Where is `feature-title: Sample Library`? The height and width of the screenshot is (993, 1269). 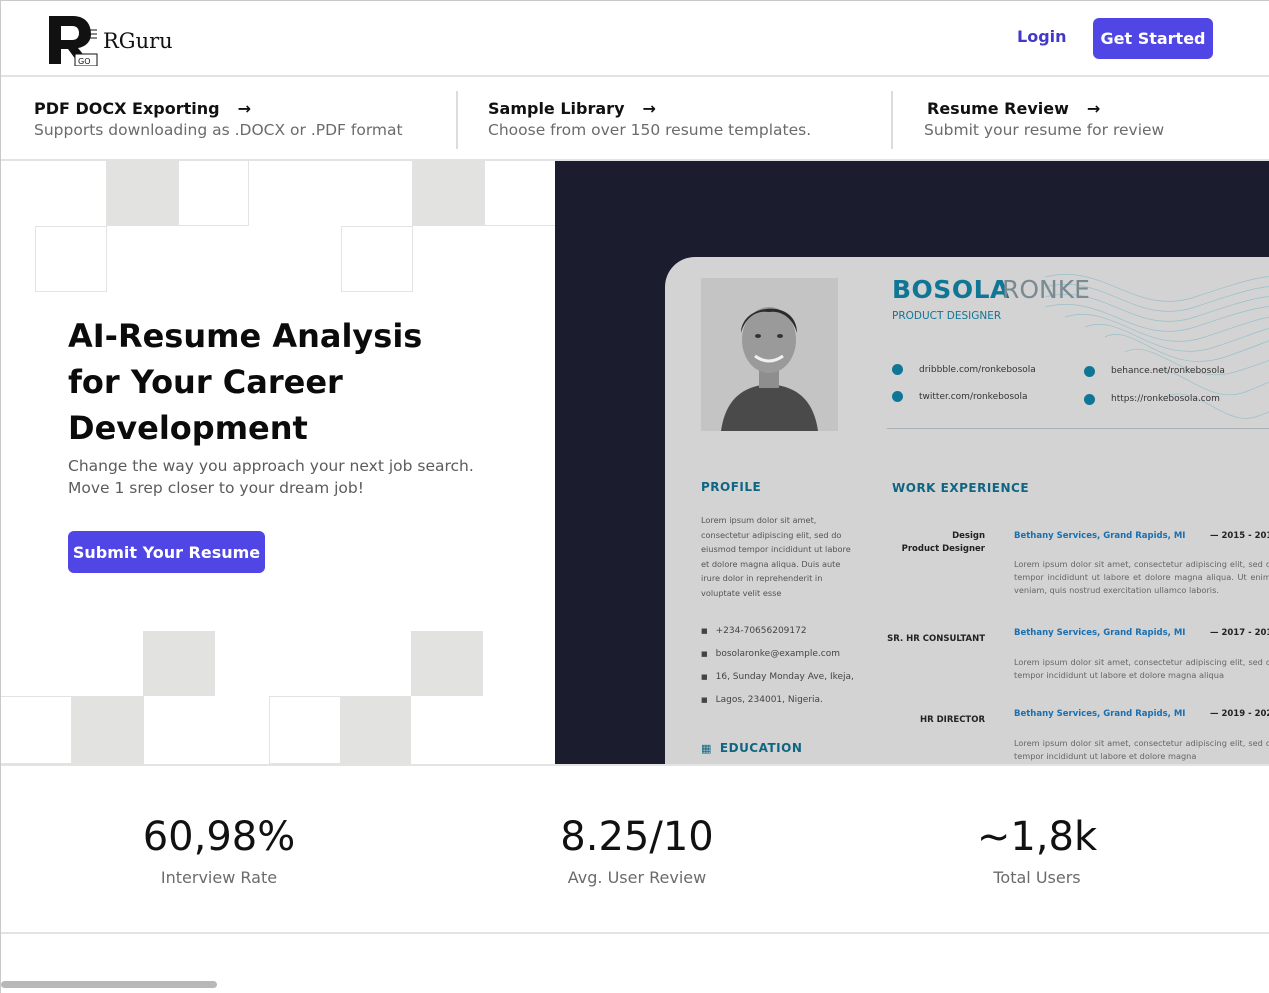 feature-title: Sample Library is located at coordinates (556, 108).